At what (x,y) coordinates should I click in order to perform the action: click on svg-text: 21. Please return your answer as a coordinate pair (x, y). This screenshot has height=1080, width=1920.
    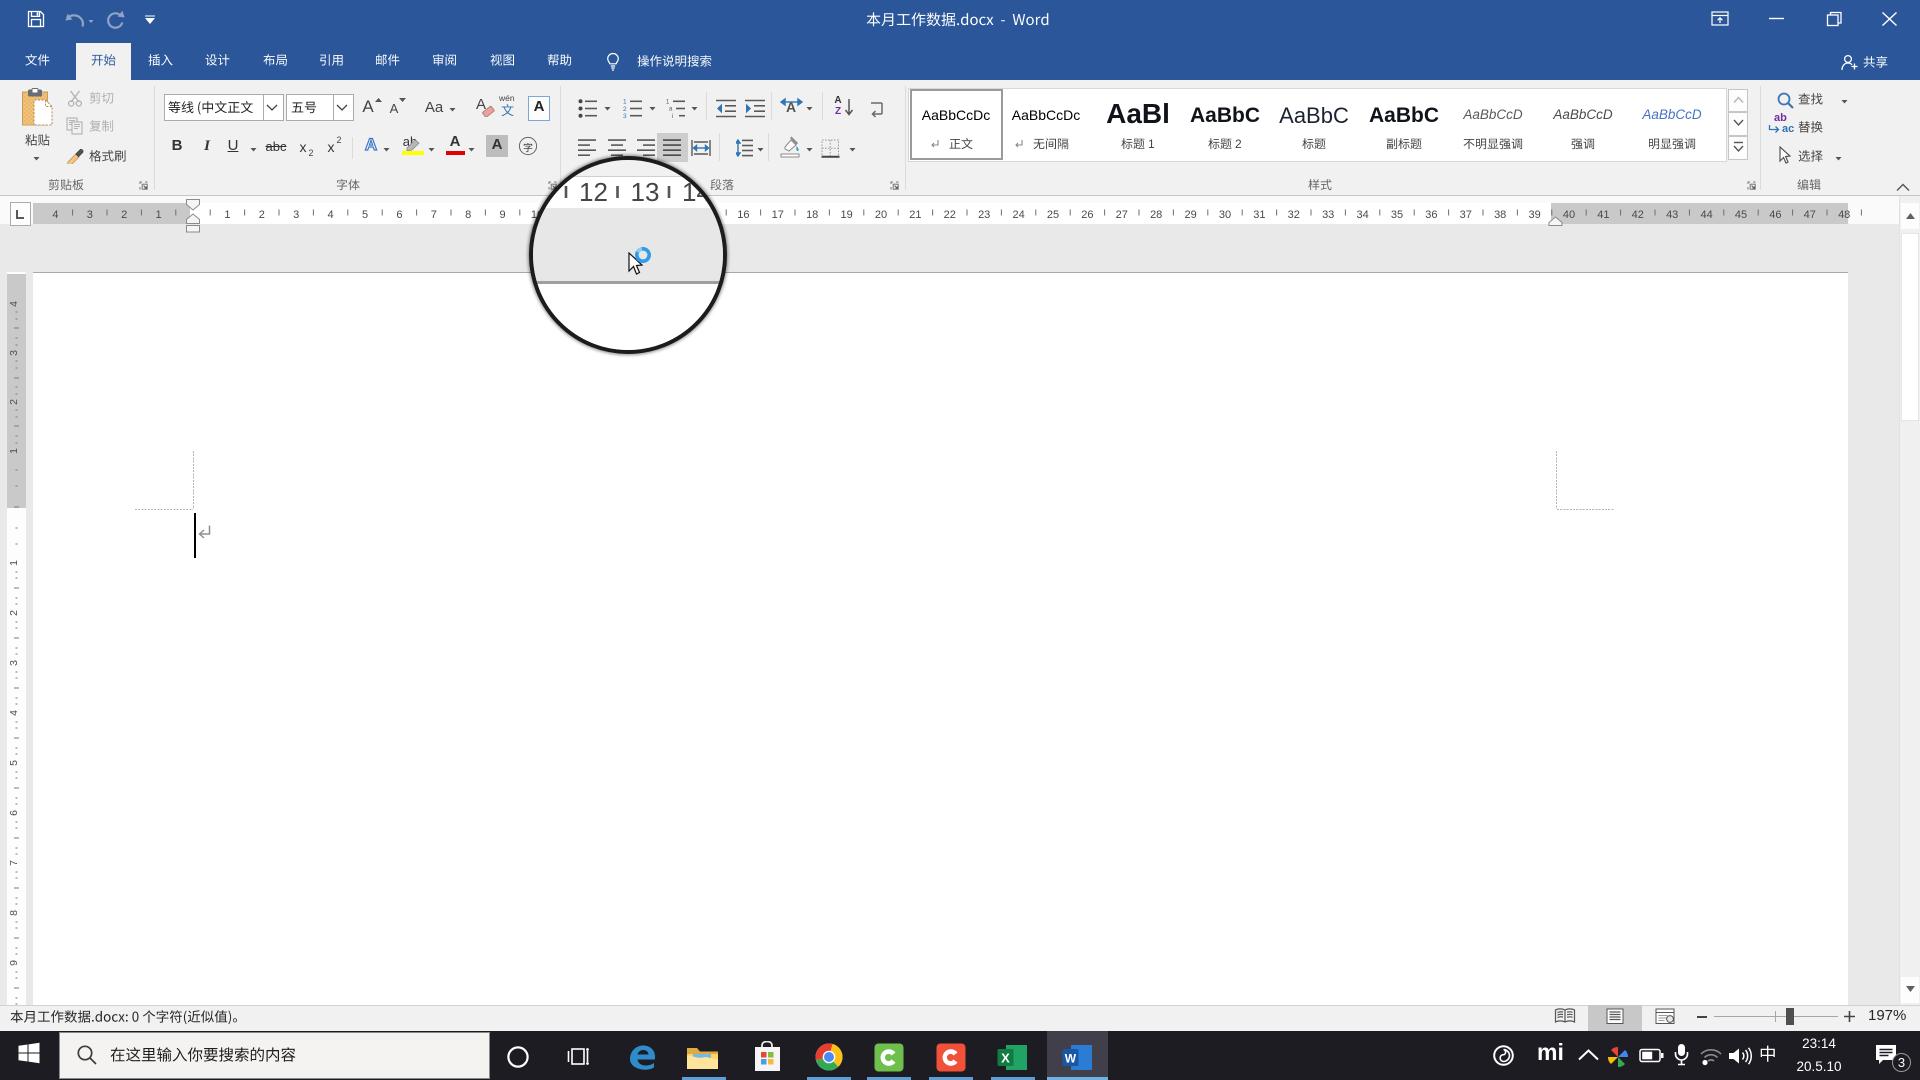
    Looking at the image, I should click on (915, 215).